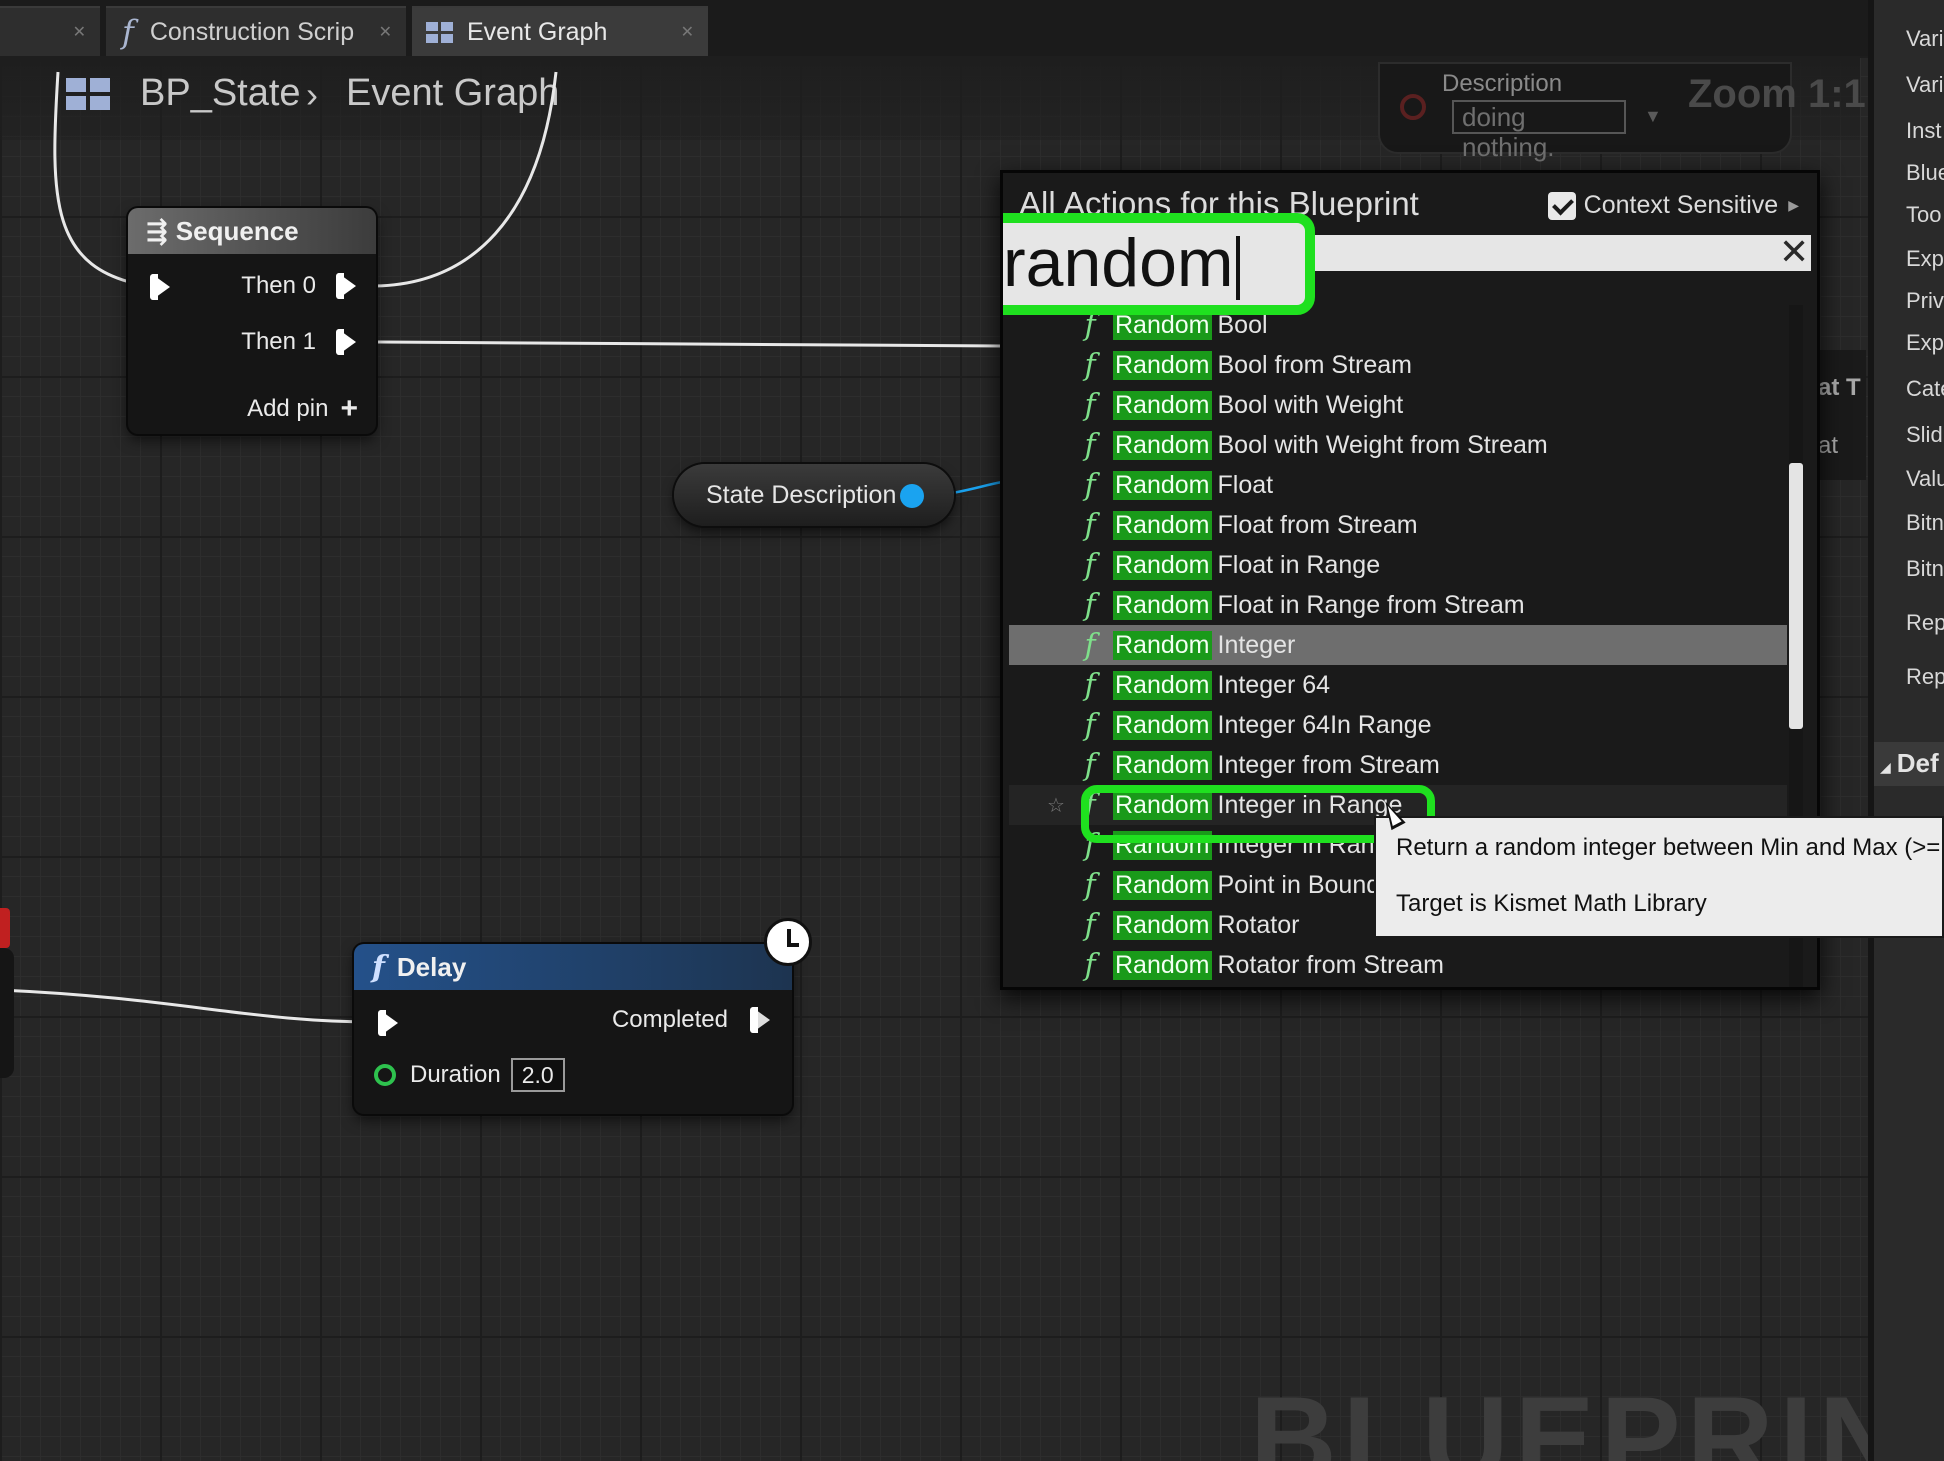  Describe the element at coordinates (1561, 205) in the screenshot. I see `context-sensitive-checkbox` at that location.